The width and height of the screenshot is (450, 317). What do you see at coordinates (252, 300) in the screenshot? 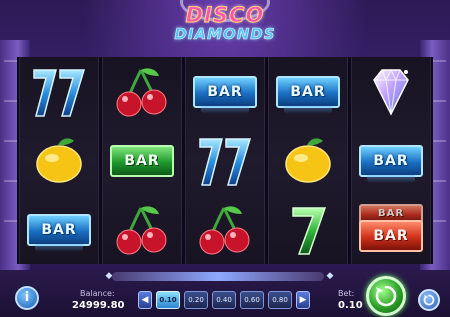
I see `bet-chip: 0.60` at bounding box center [252, 300].